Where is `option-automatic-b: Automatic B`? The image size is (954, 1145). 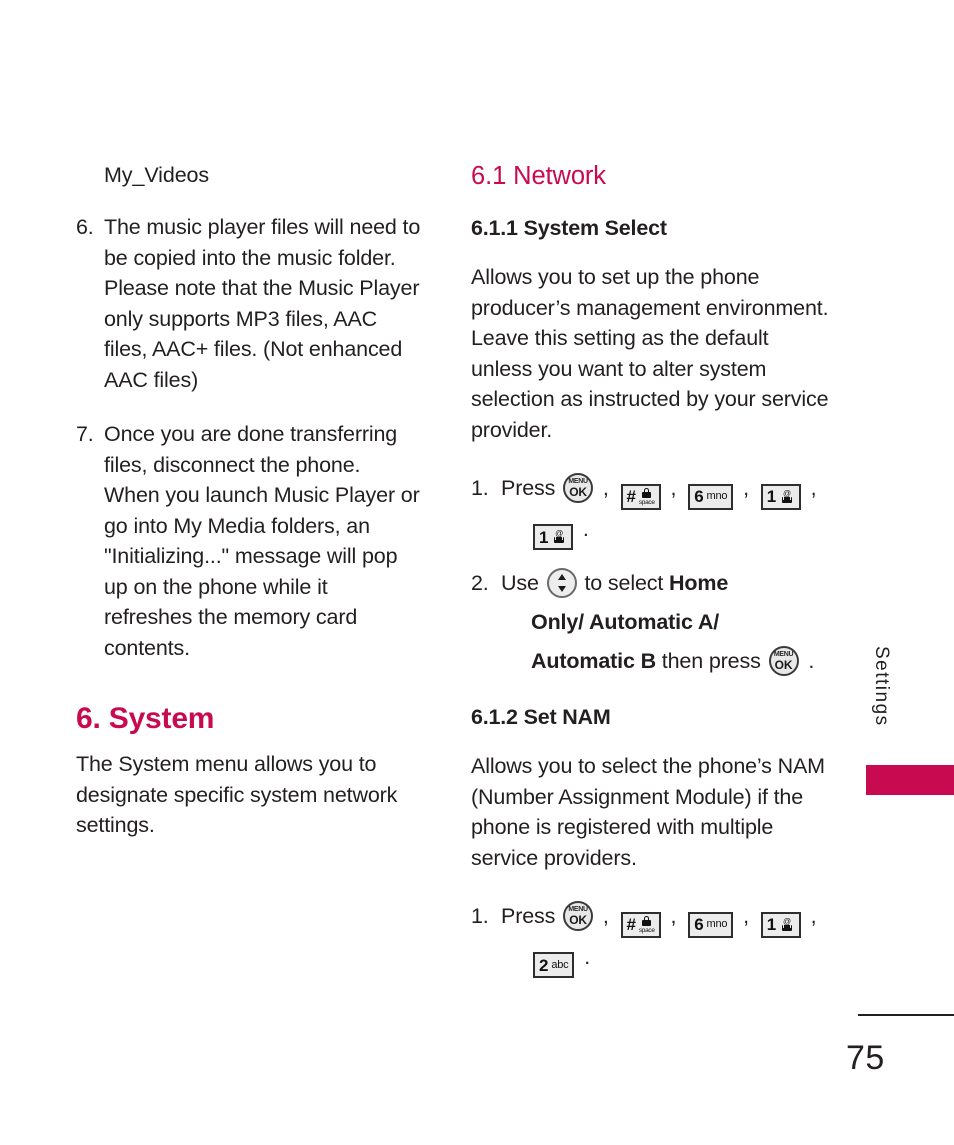
option-automatic-b: Automatic B is located at coordinates (593, 661).